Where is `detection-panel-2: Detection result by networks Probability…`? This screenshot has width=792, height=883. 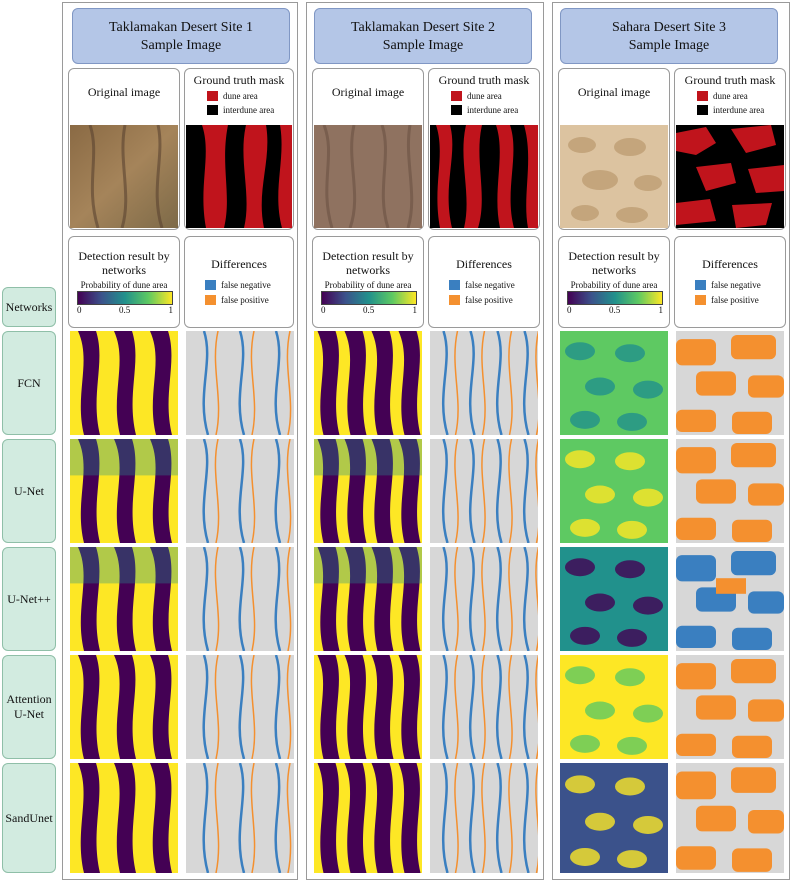
detection-panel-2: Detection result by networks Probability… is located at coordinates (368, 282).